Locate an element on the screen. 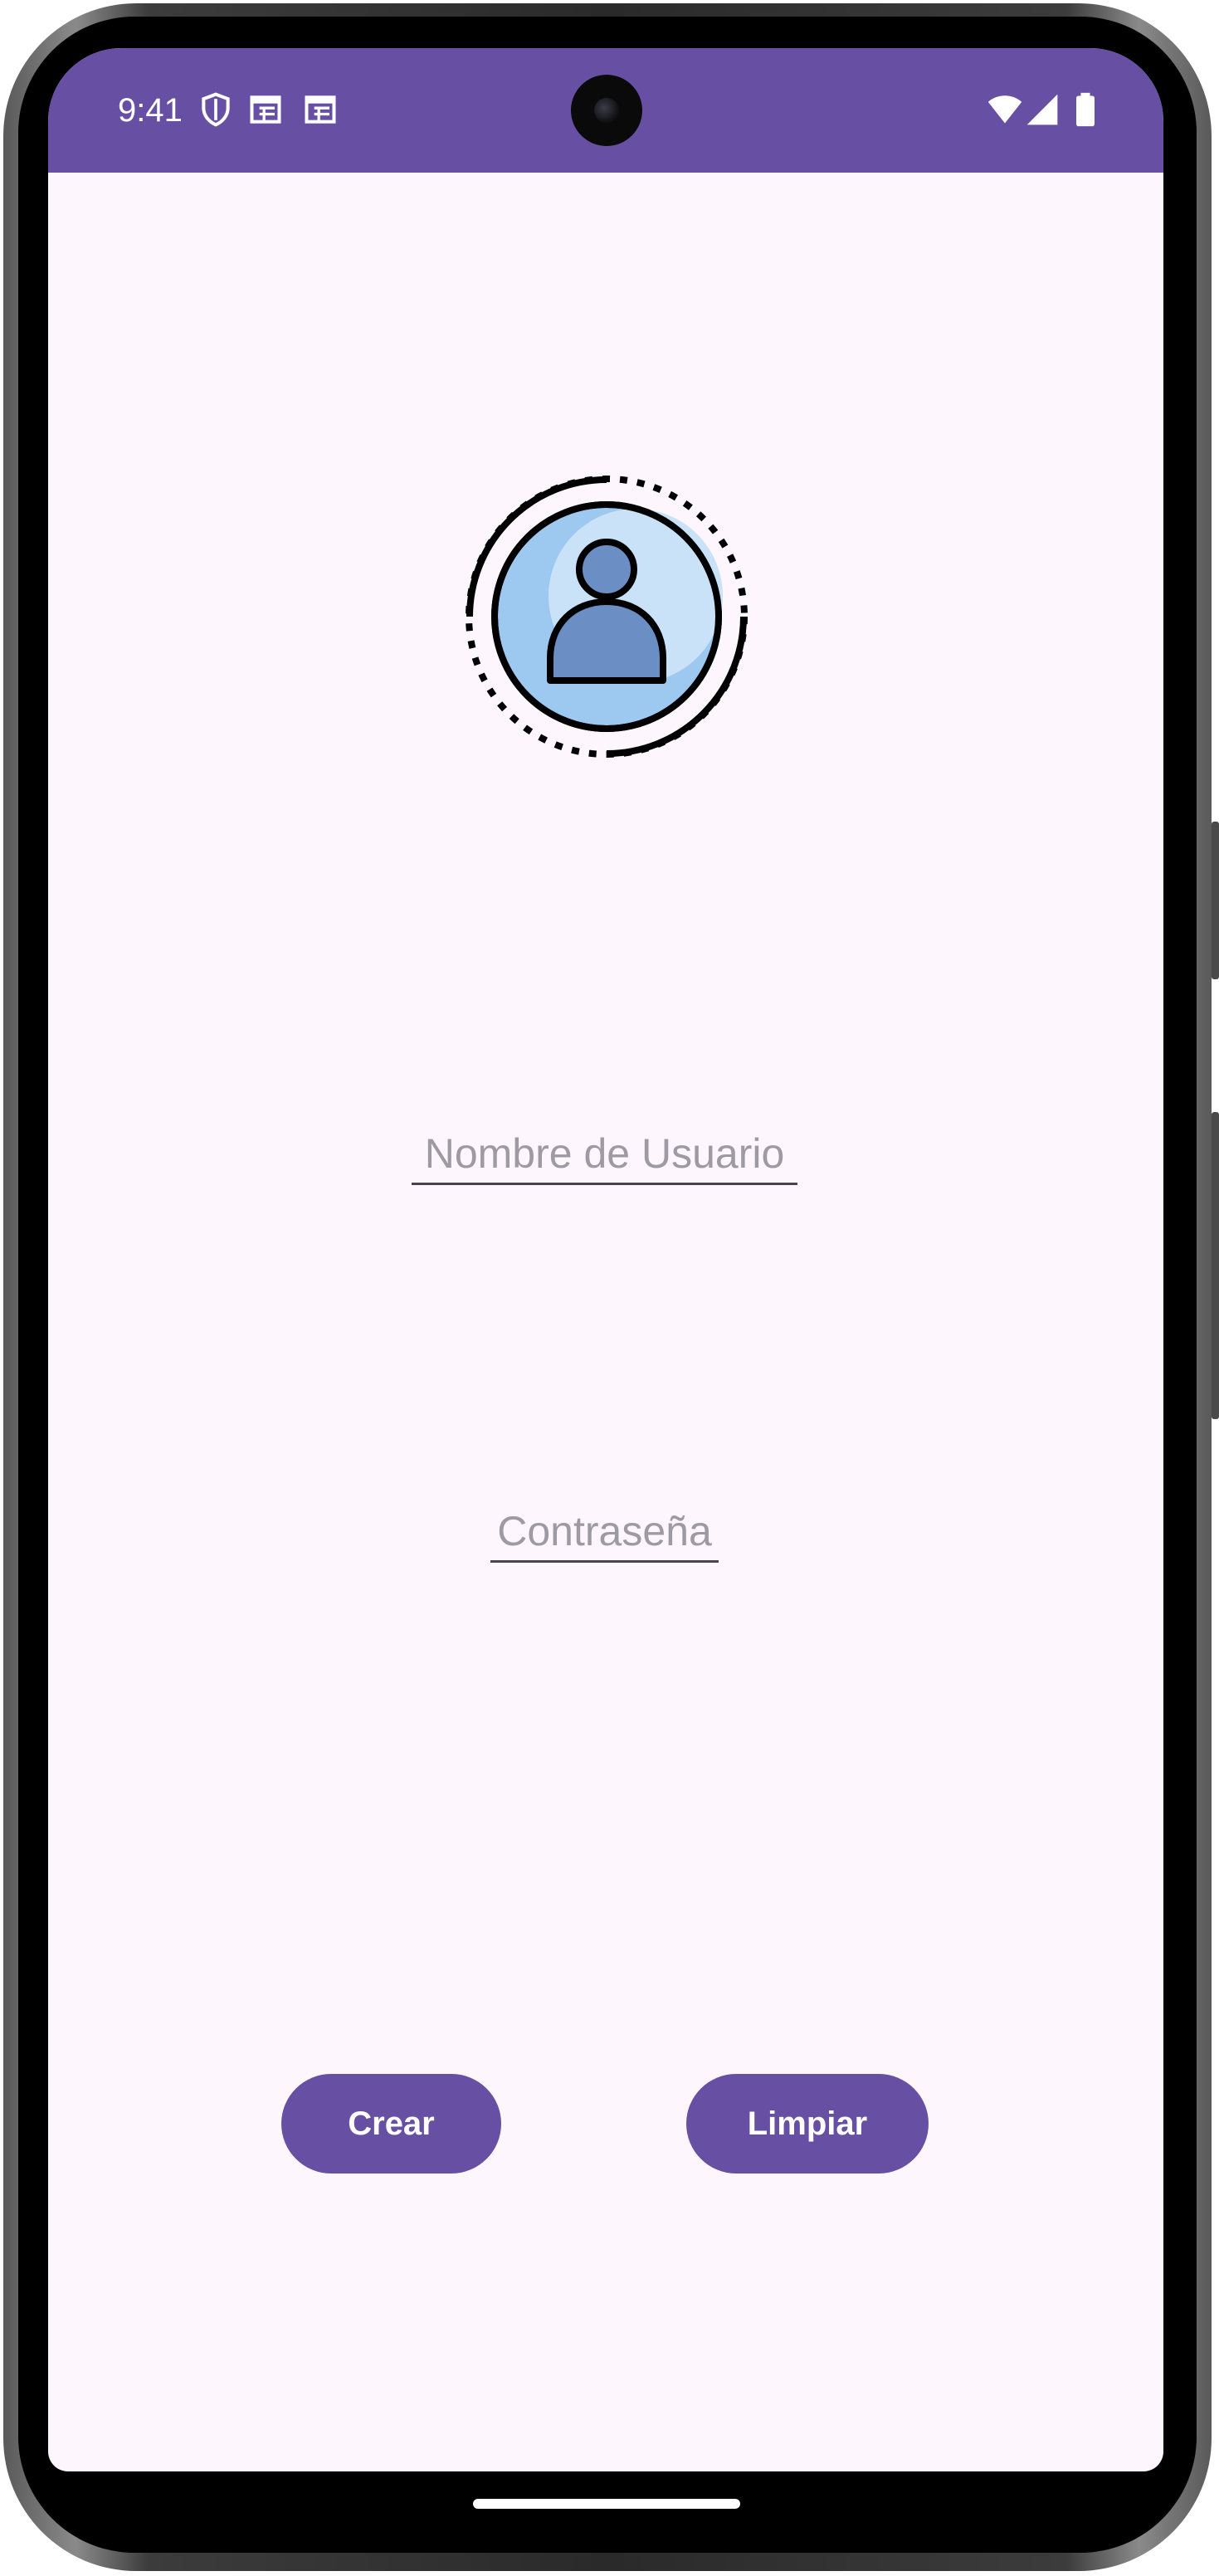 The height and width of the screenshot is (2576, 1219). power-button is located at coordinates (1216, 1266).